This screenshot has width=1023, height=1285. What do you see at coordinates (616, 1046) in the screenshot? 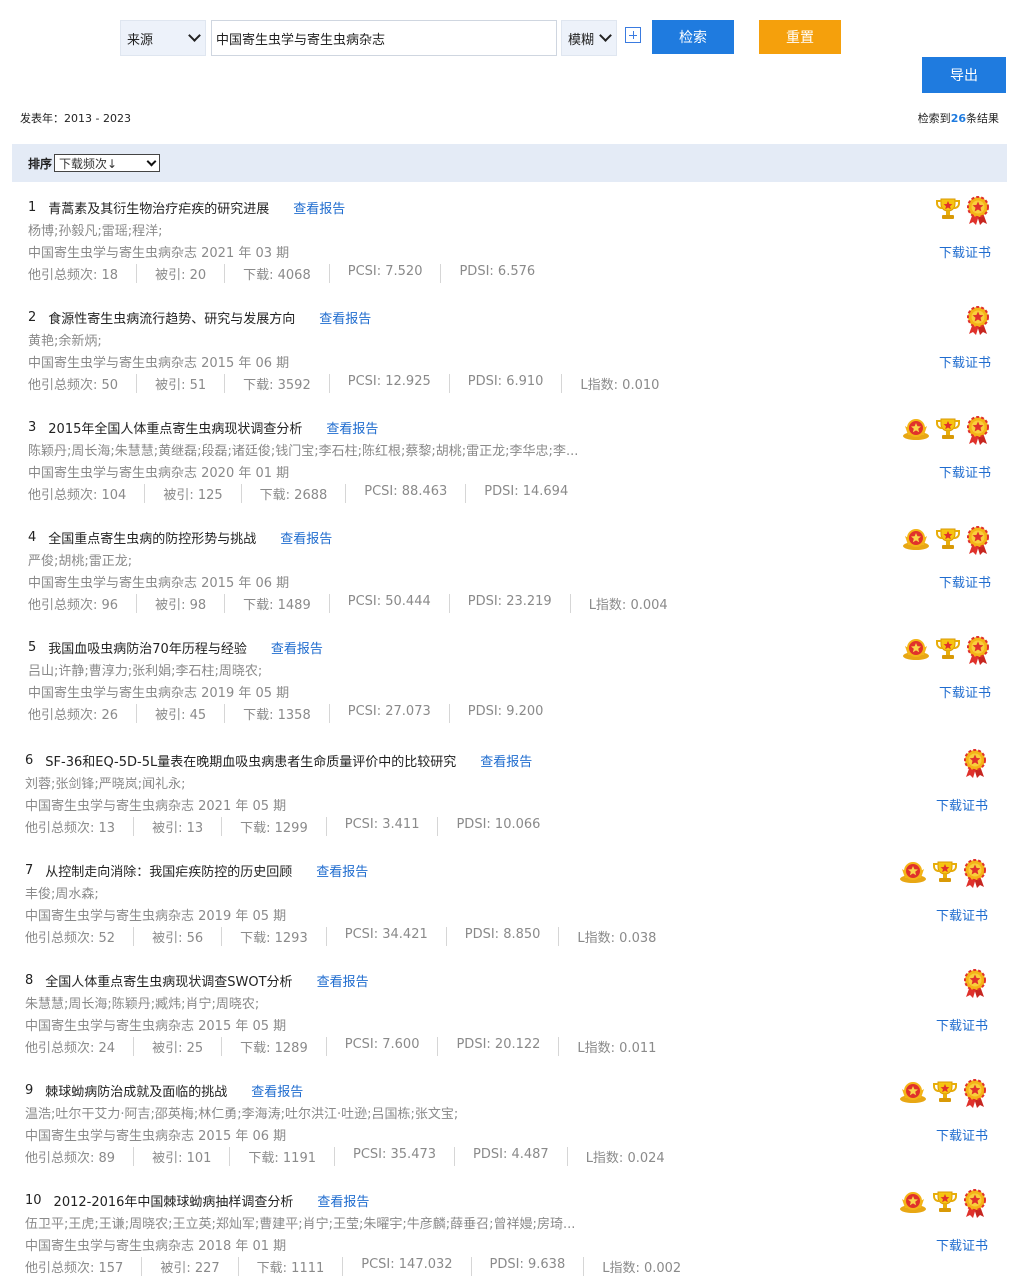
I see `metric-value: L指数: 0.011` at bounding box center [616, 1046].